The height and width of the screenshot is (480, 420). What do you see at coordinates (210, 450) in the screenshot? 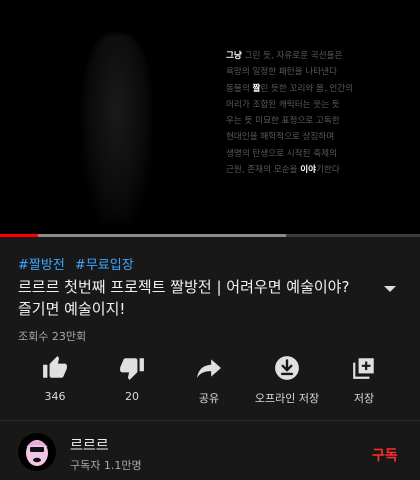
I see `channel-row: 르르르 구독자 1.1만명 구독` at bounding box center [210, 450].